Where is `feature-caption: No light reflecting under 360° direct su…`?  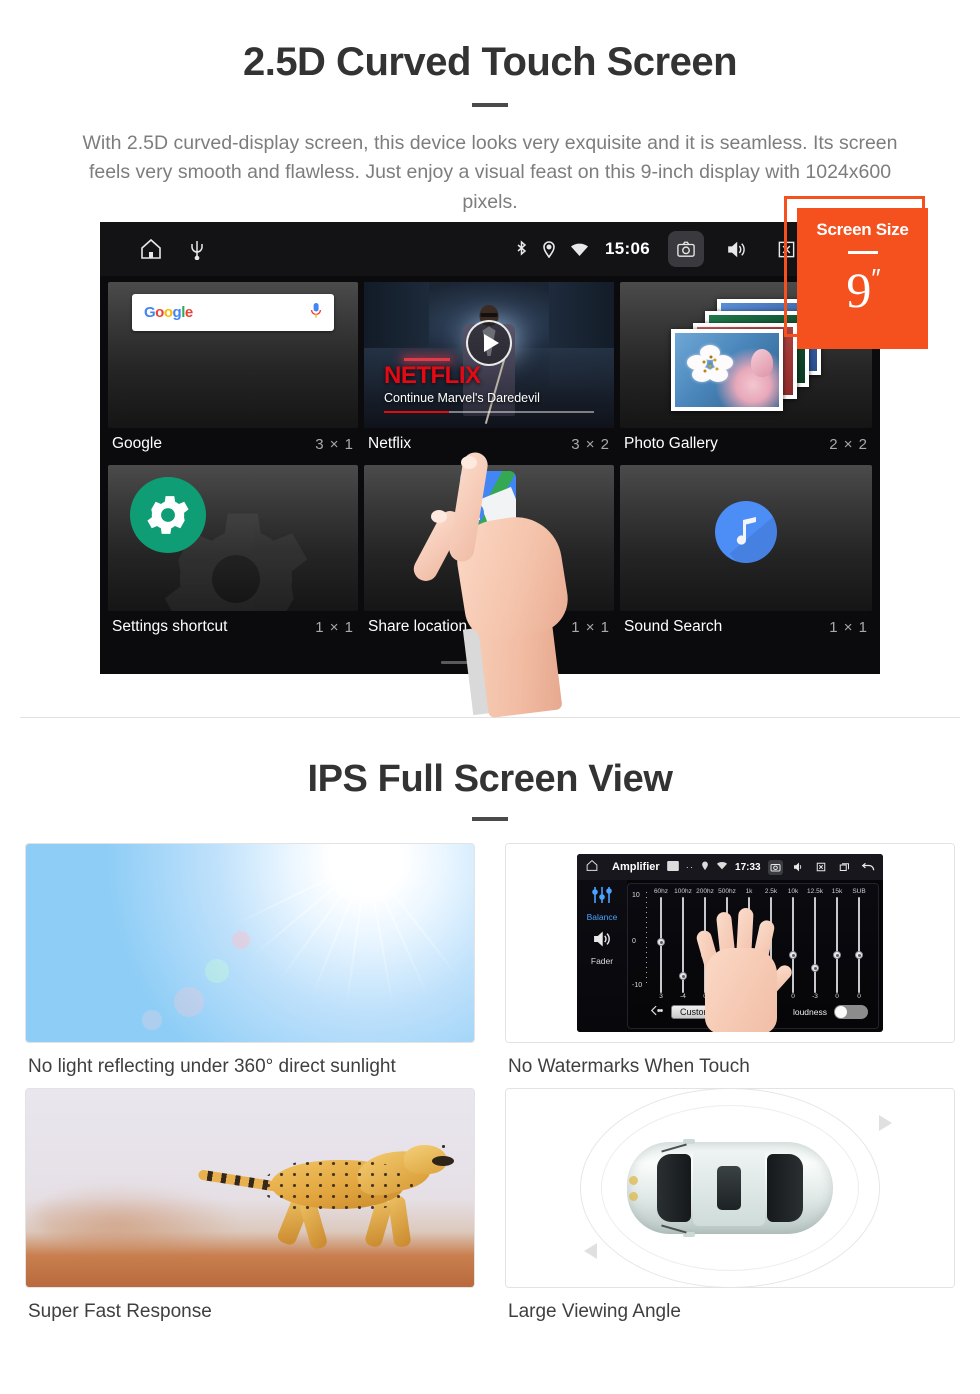
feature-caption: No light reflecting under 360° direct su… is located at coordinates (212, 1066).